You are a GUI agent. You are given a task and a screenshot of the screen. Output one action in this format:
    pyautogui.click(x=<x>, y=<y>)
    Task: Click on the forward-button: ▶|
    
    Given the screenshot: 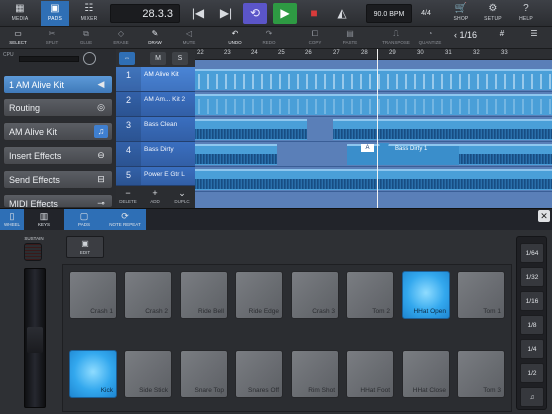 What is the action you would take?
    pyautogui.click(x=226, y=13)
    